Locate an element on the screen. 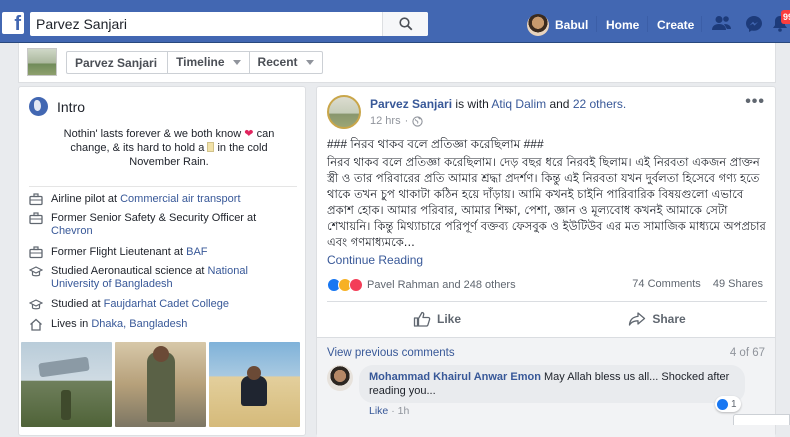 This screenshot has width=790, height=437. comment-time: 1h is located at coordinates (404, 411).